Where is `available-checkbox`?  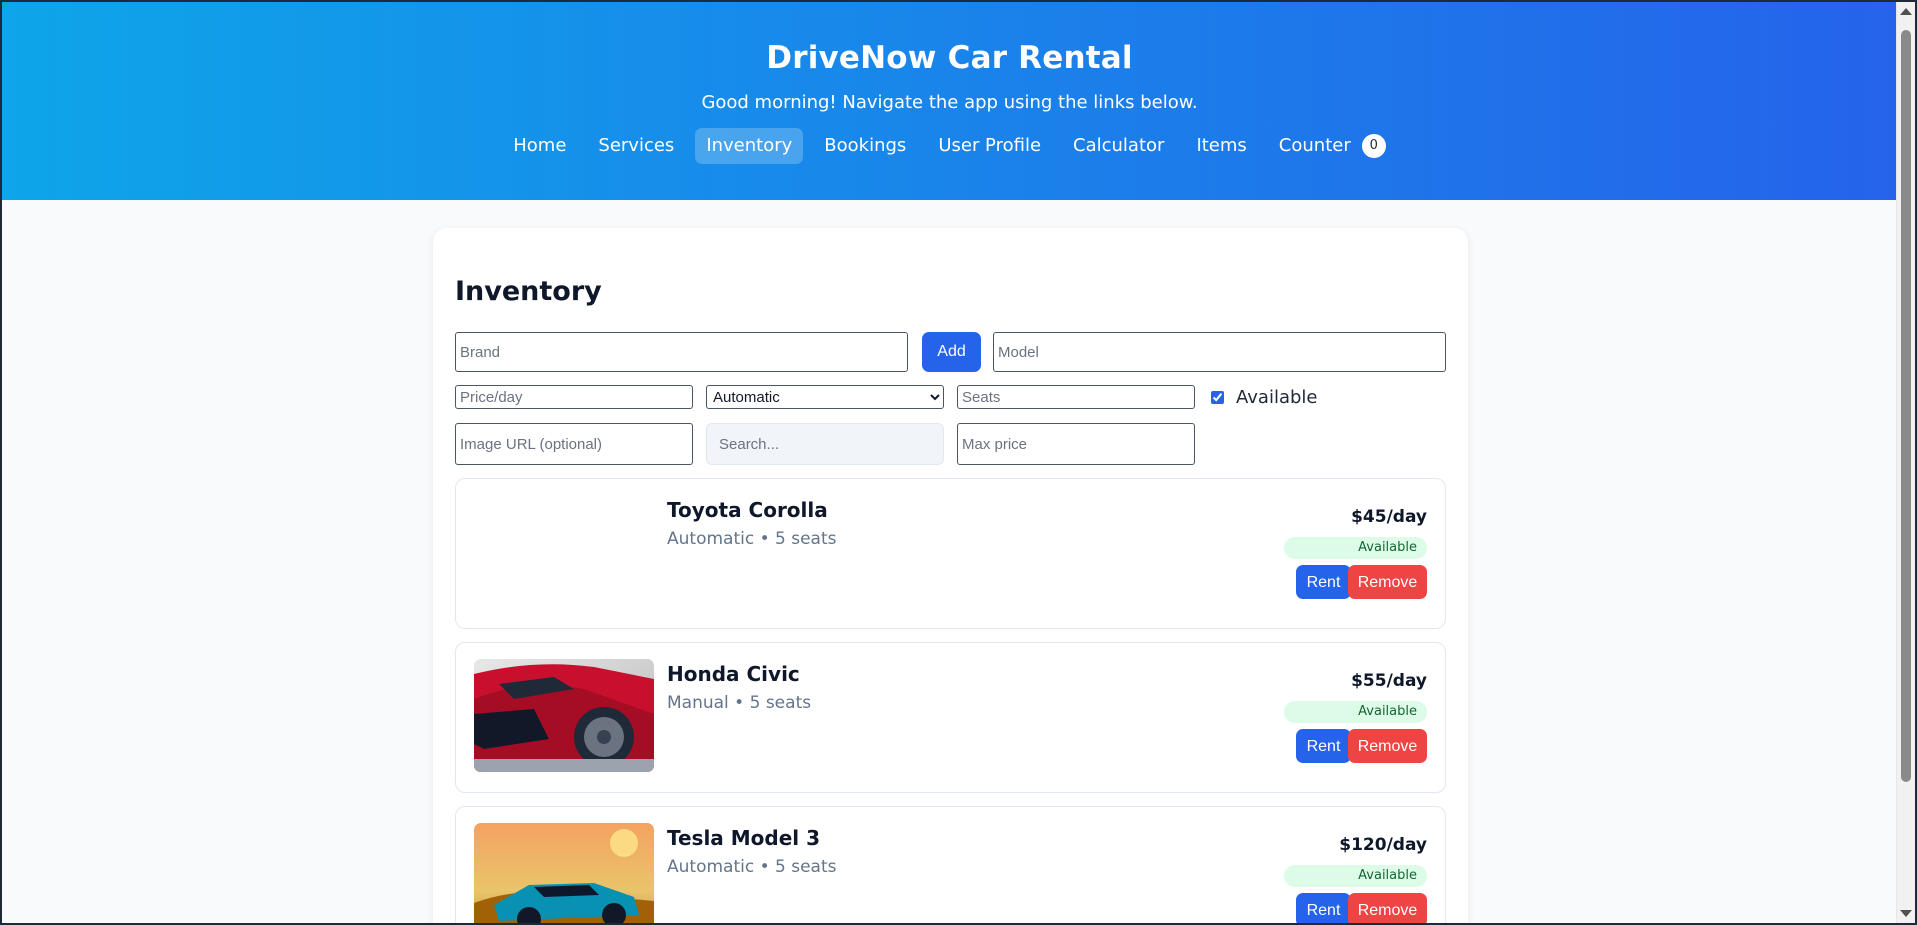 available-checkbox is located at coordinates (1217, 397).